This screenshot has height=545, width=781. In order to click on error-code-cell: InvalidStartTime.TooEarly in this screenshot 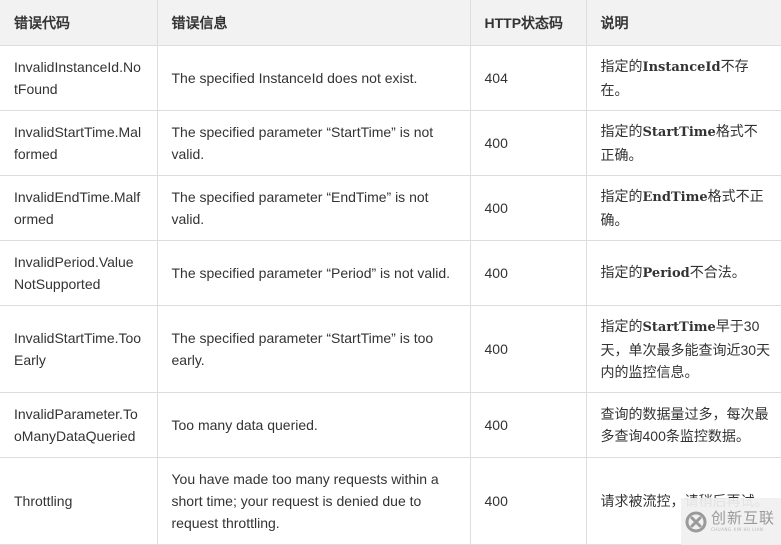, I will do `click(79, 349)`.